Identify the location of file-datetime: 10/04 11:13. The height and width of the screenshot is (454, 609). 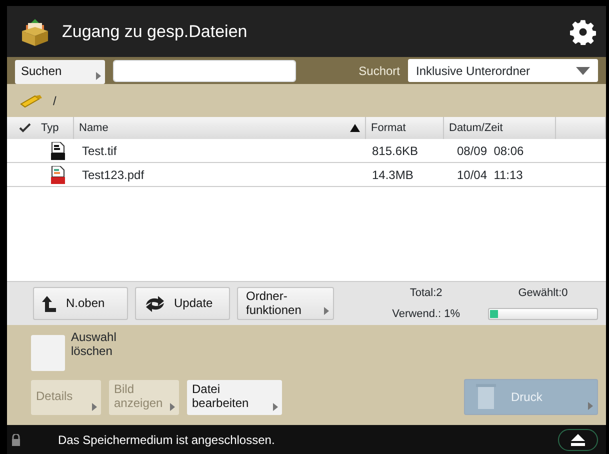
(490, 175).